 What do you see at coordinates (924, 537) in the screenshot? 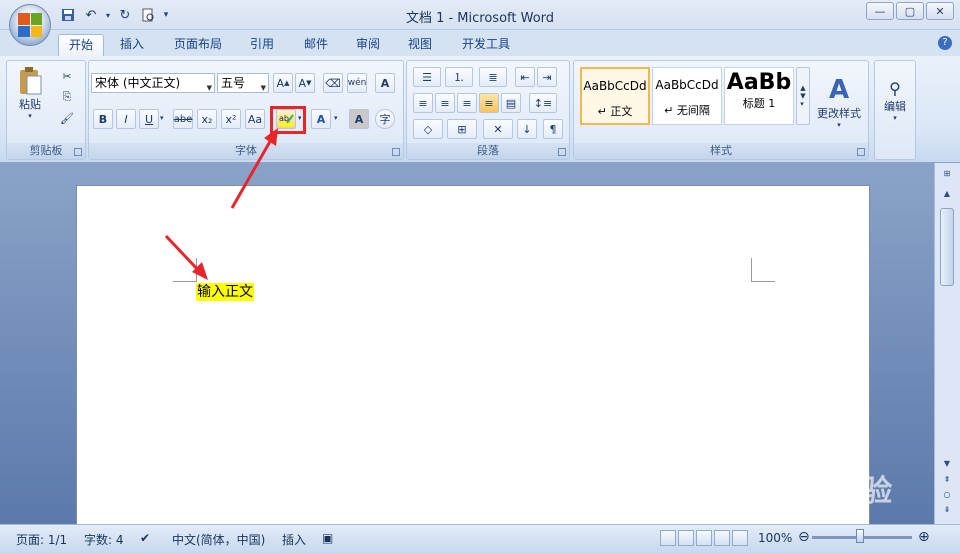
I see `zoom-in-icon: ⊕` at bounding box center [924, 537].